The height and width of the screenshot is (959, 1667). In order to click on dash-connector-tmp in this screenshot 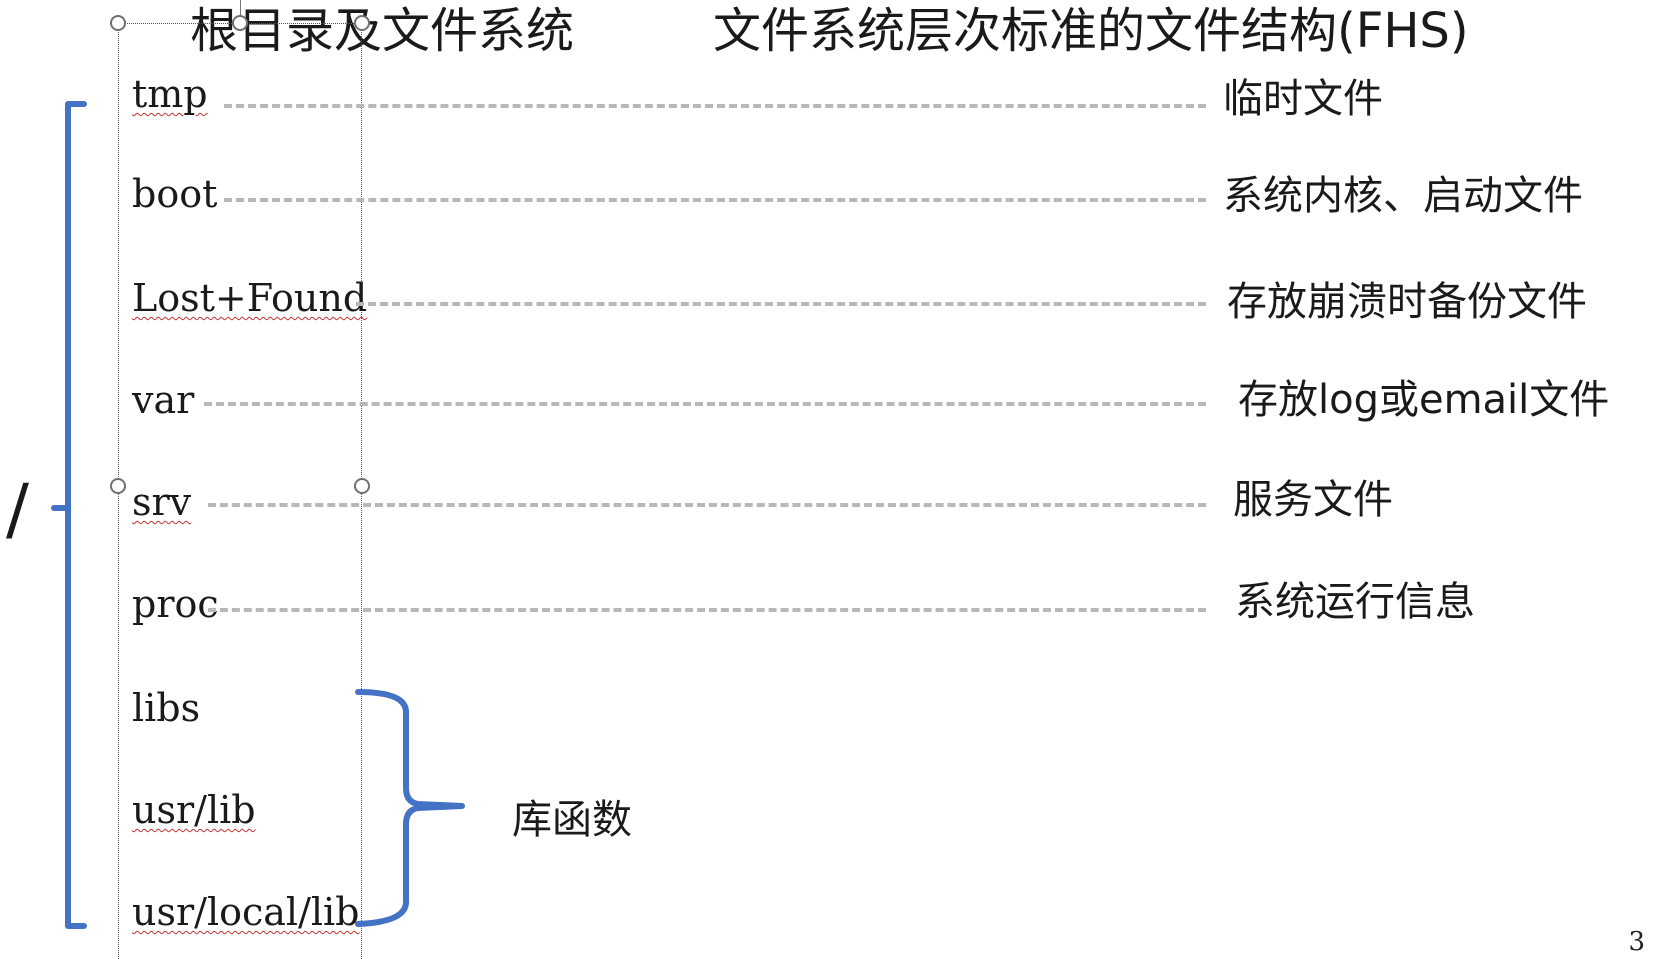, I will do `click(715, 106)`.